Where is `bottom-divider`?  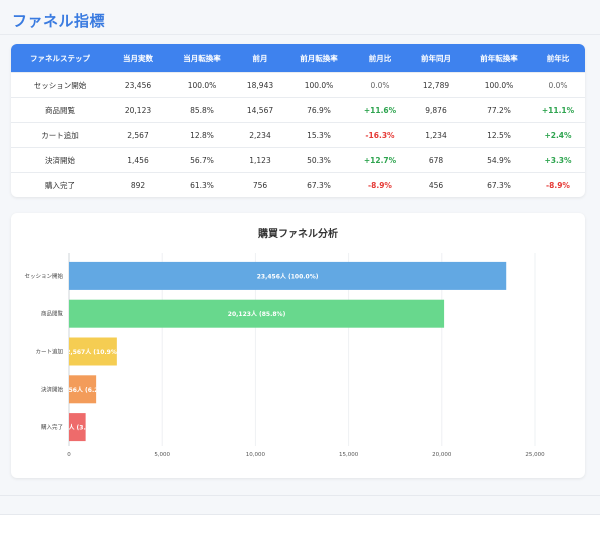 bottom-divider is located at coordinates (300, 495).